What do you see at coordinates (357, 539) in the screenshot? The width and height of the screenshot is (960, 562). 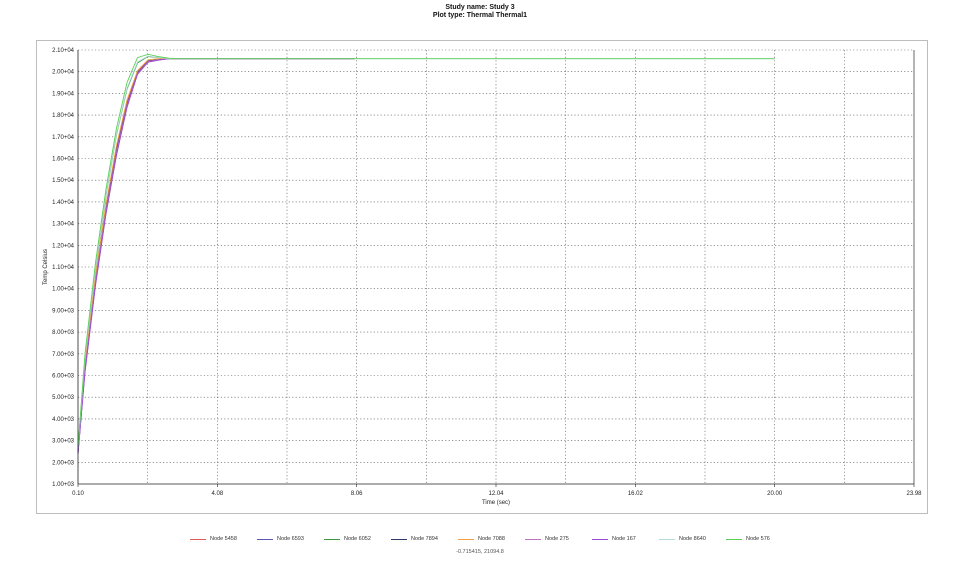 I see `legend-label: Node 6052` at bounding box center [357, 539].